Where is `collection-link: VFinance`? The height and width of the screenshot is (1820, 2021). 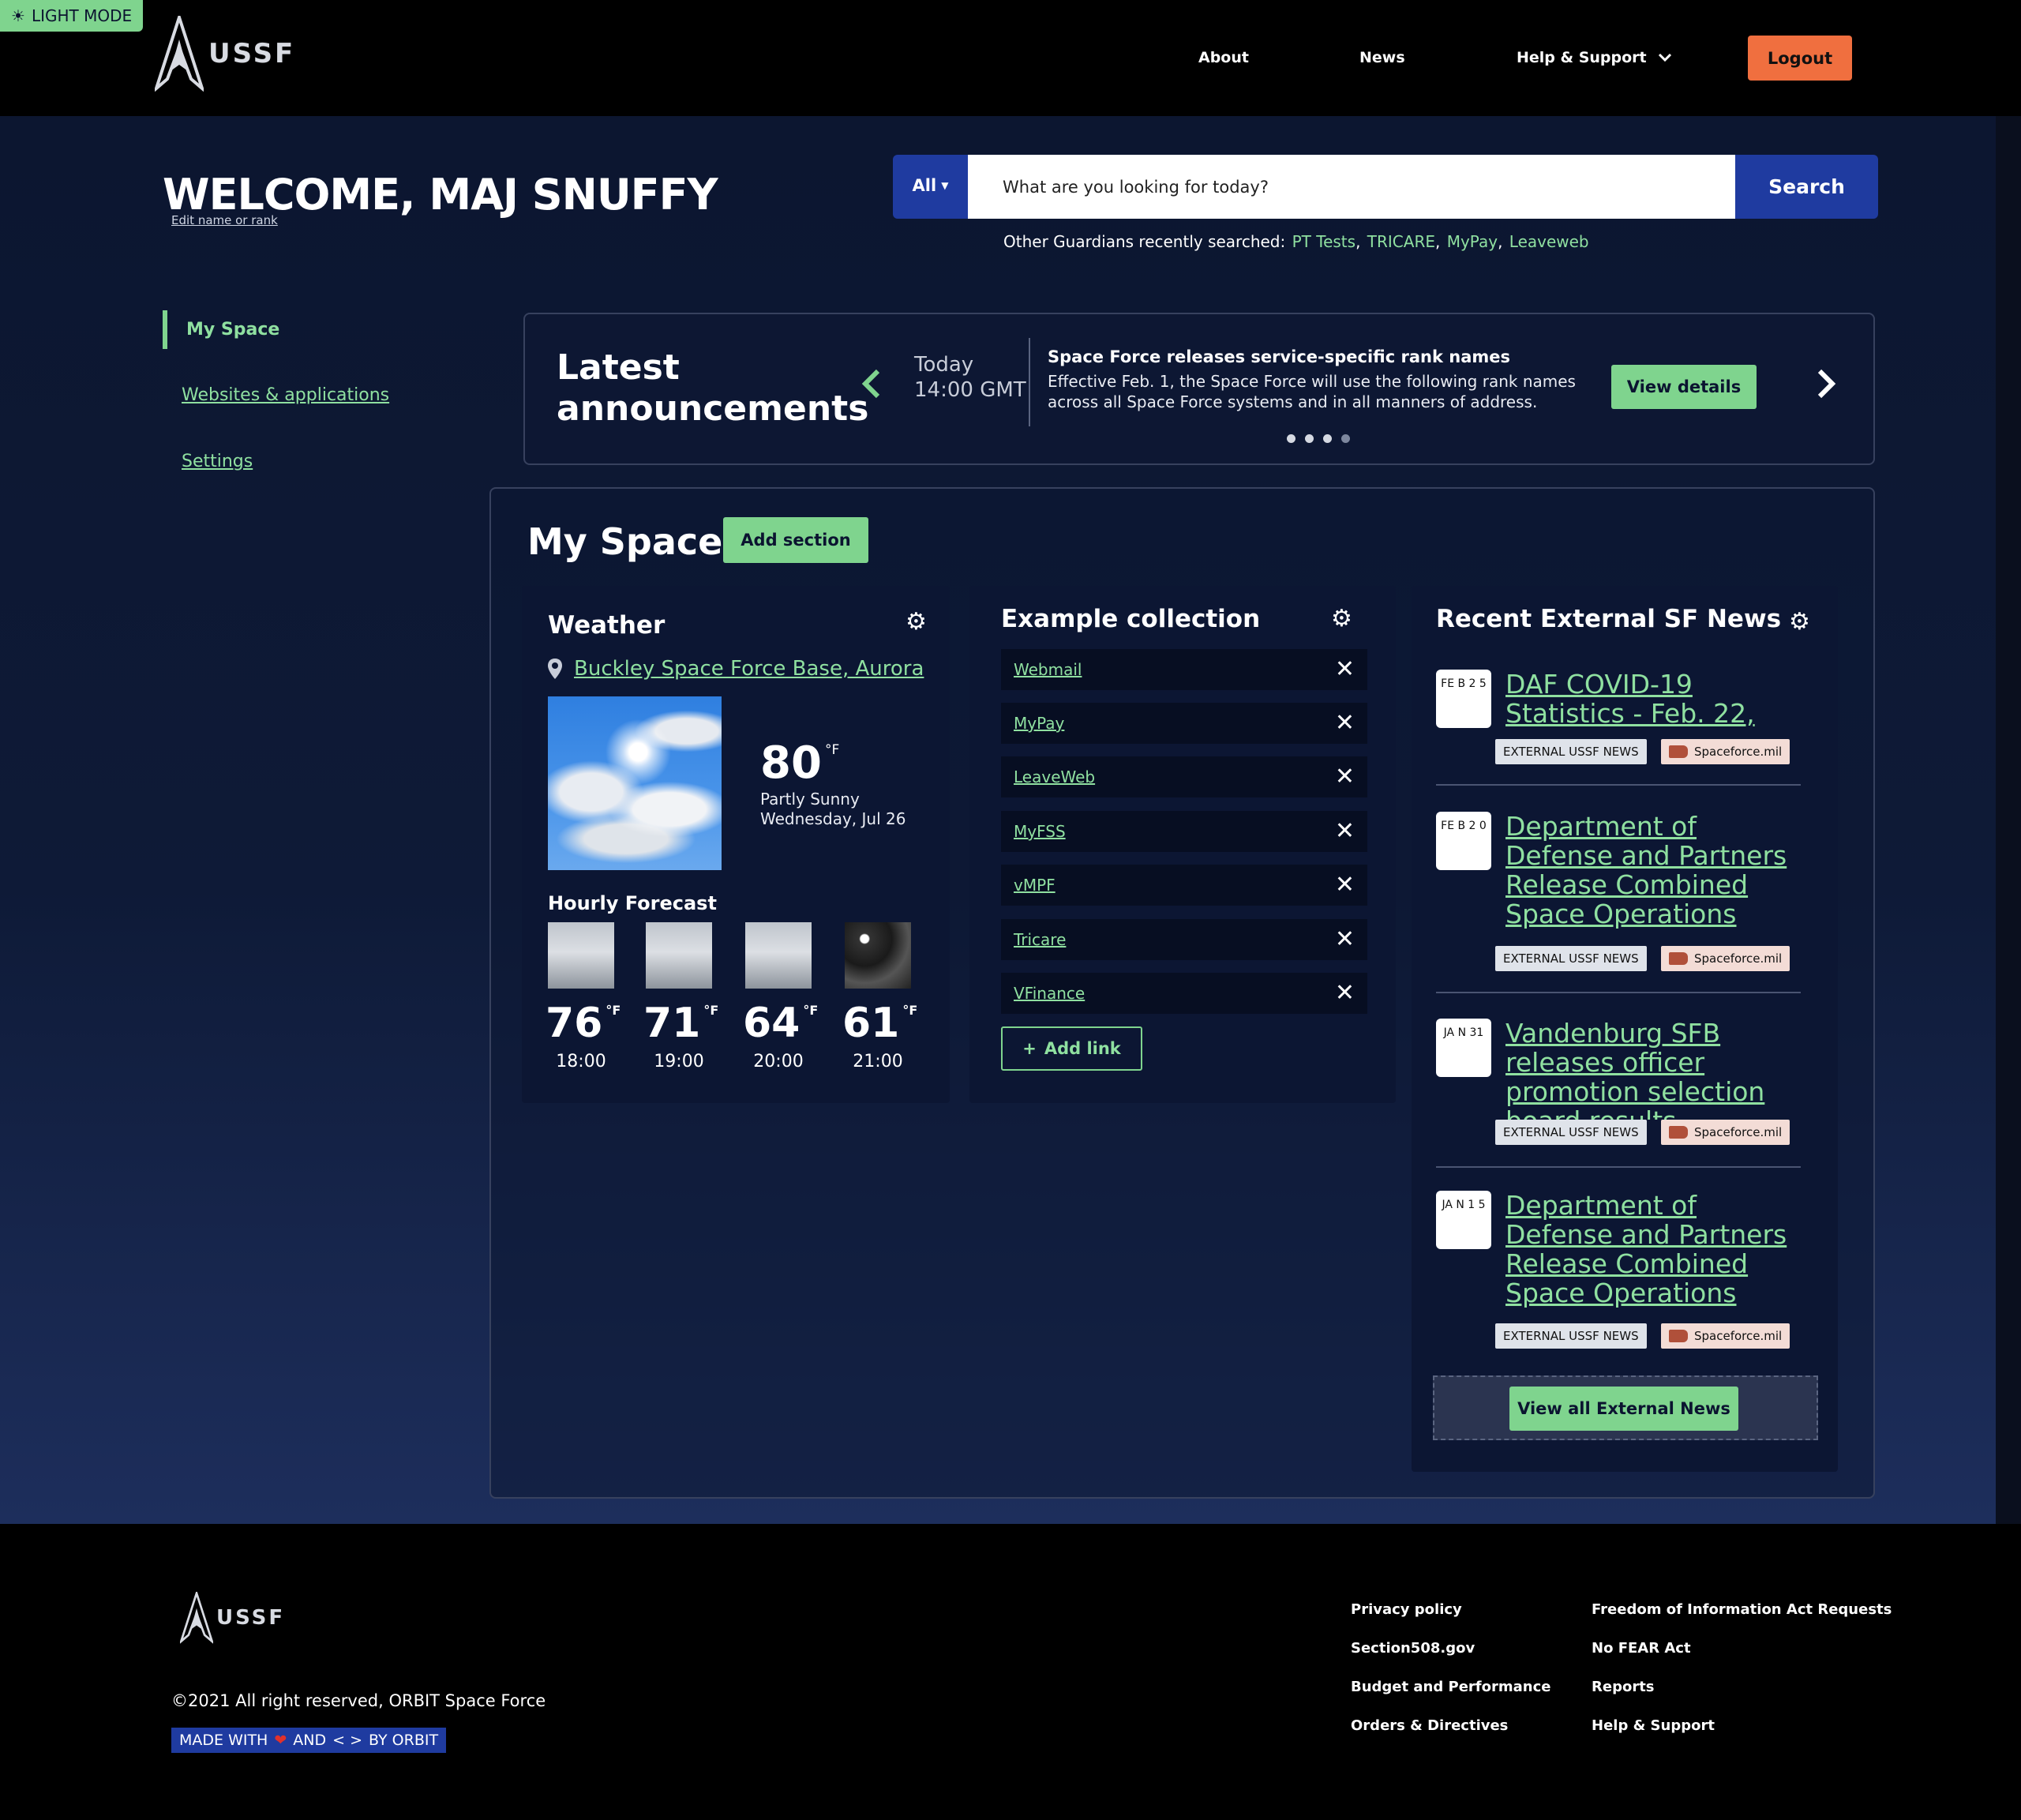 collection-link: VFinance is located at coordinates (1049, 993).